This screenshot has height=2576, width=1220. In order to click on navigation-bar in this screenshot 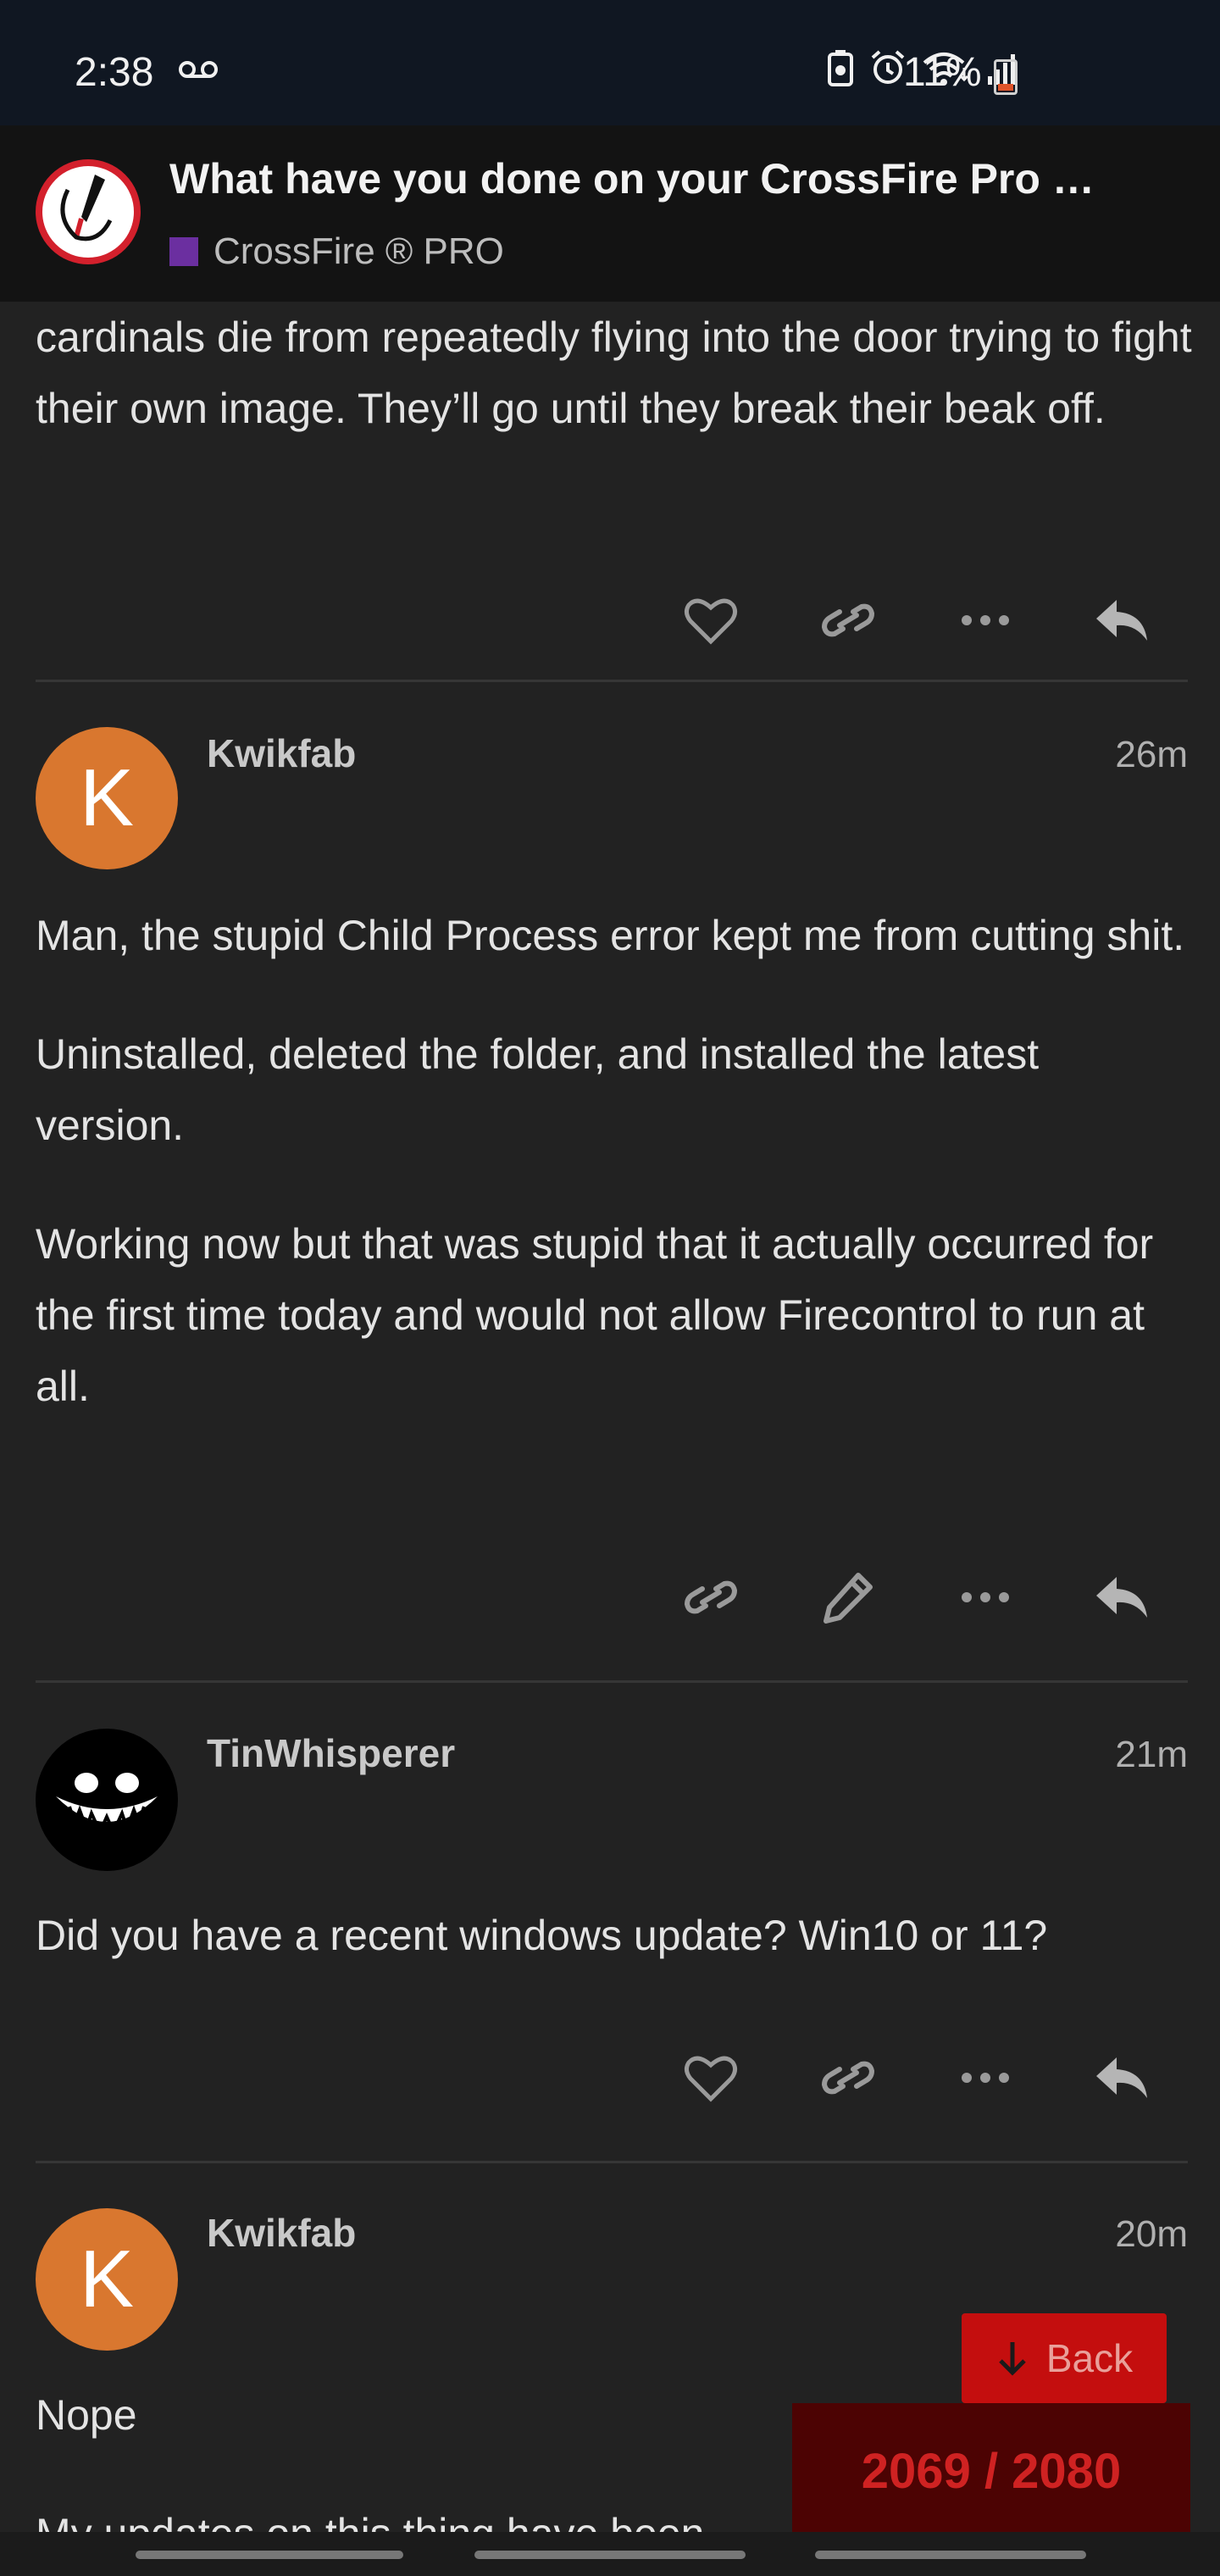, I will do `click(610, 2554)`.